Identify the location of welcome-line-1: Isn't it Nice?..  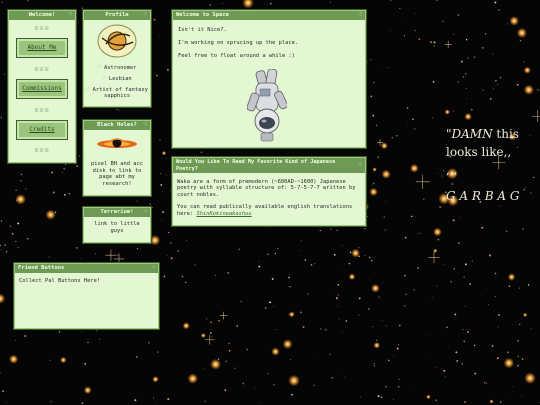
(202, 30).